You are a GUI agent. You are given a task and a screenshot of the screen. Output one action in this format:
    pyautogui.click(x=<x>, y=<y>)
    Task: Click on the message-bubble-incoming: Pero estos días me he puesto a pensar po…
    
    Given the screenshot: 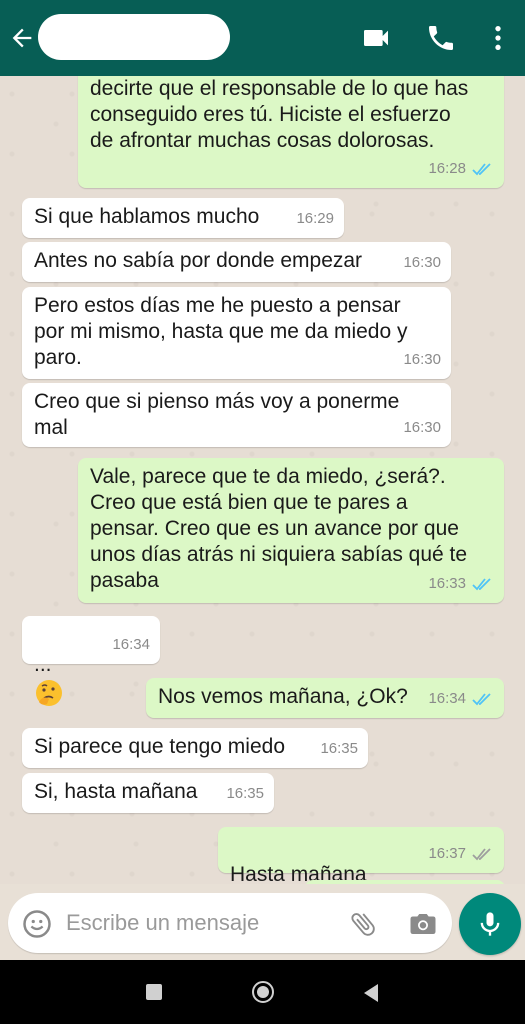 What is the action you would take?
    pyautogui.click(x=236, y=333)
    